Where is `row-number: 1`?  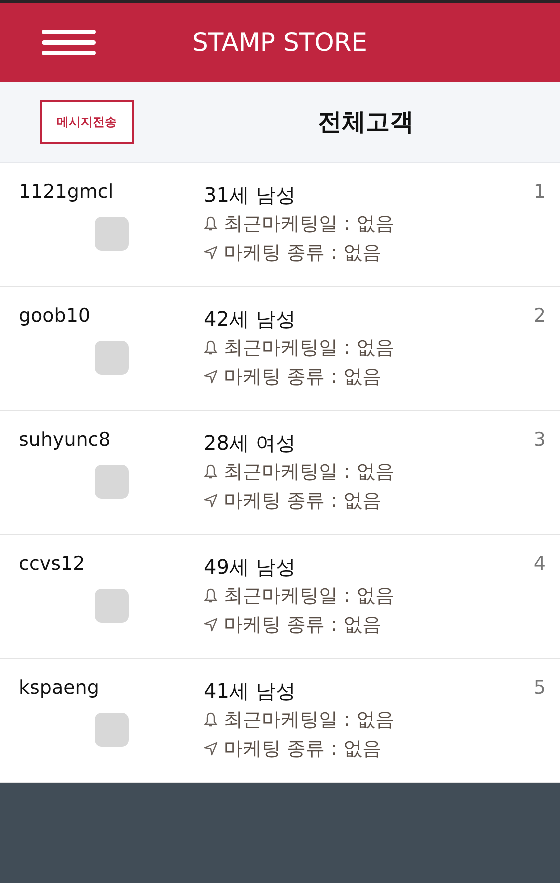 row-number: 1 is located at coordinates (539, 193).